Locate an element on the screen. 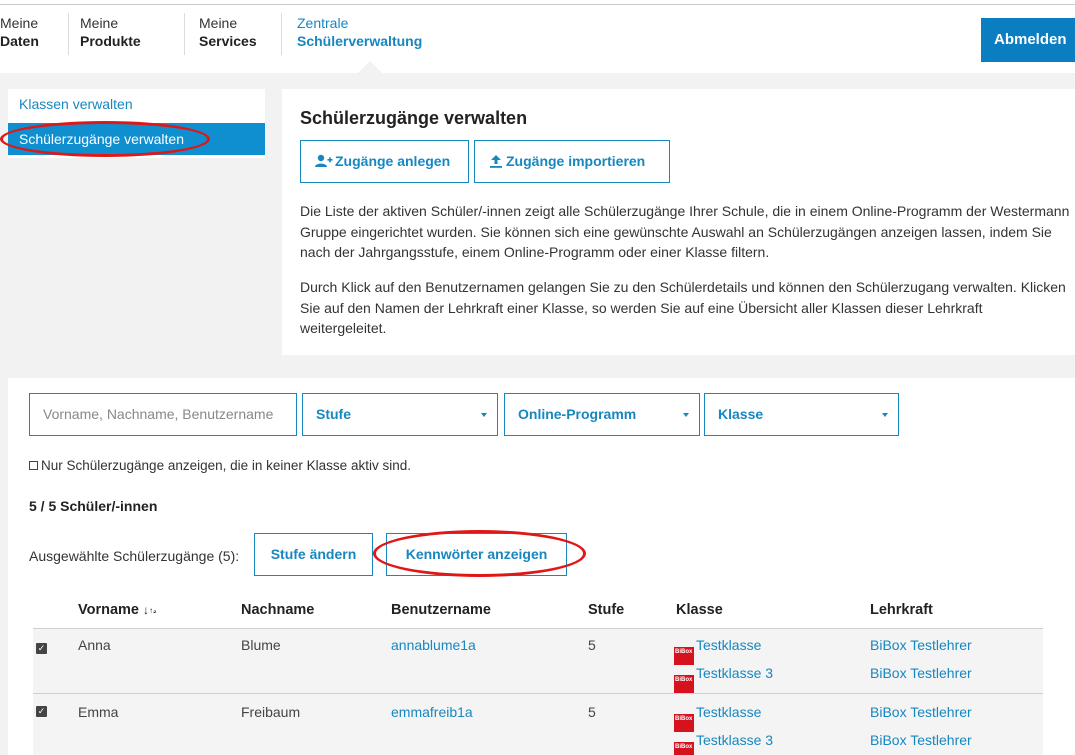  column-header-stufe: Stufe is located at coordinates (606, 610).